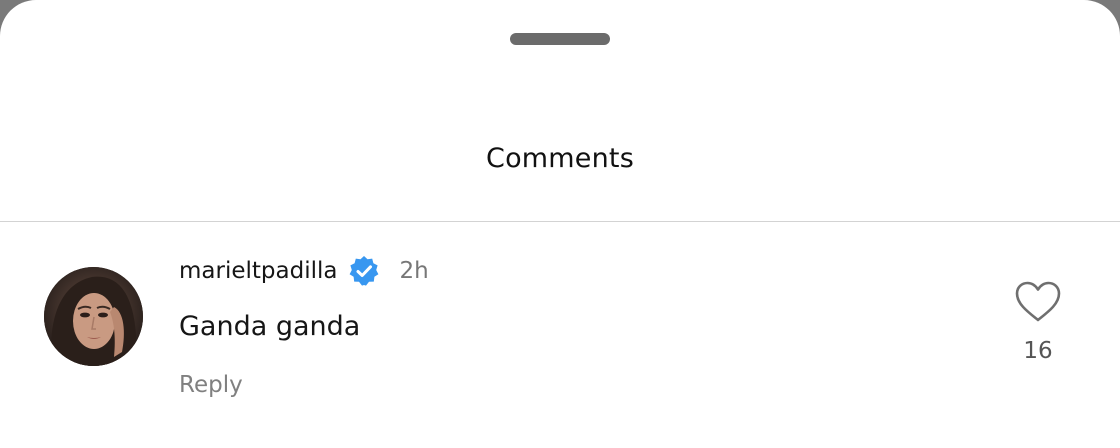 This screenshot has width=1120, height=448. Describe the element at coordinates (270, 326) in the screenshot. I see `comment-text: Ganda ganda` at that location.